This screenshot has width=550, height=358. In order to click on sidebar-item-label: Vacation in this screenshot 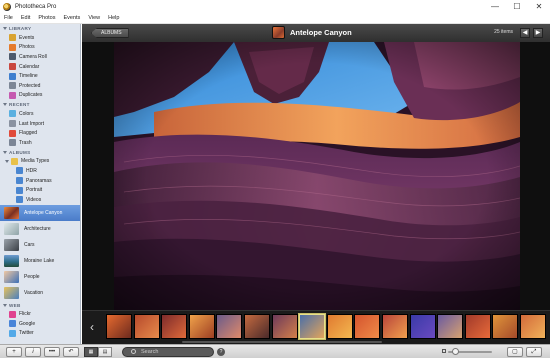, I will do `click(34, 292)`.